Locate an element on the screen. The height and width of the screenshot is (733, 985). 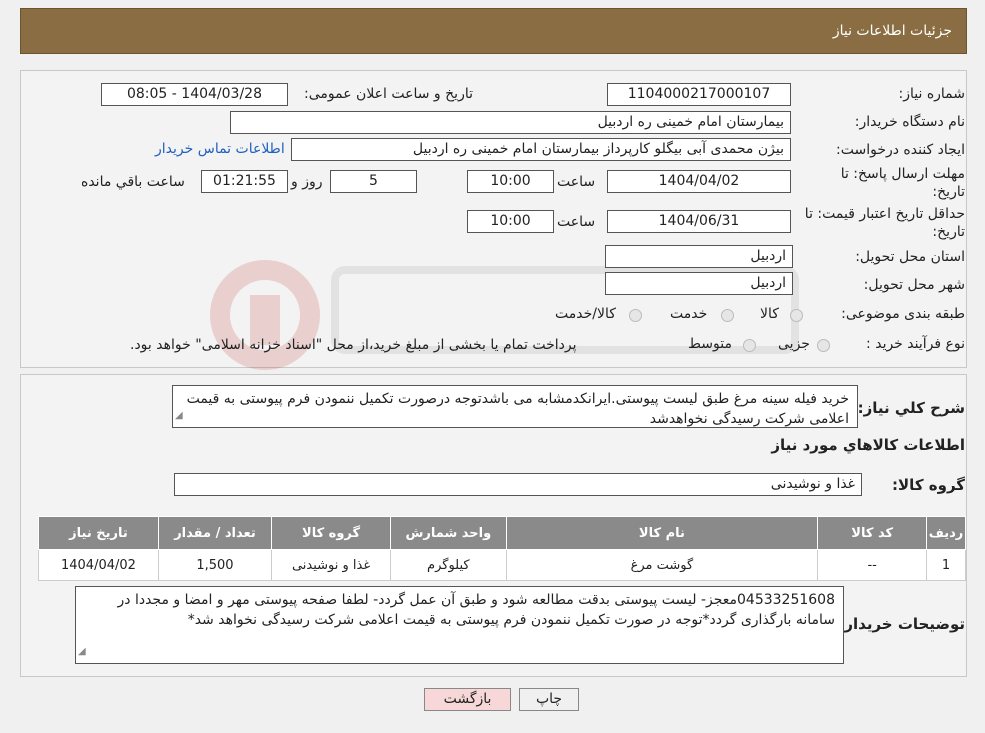
cell-need-date: 1404/04/02 is located at coordinates (98, 565).